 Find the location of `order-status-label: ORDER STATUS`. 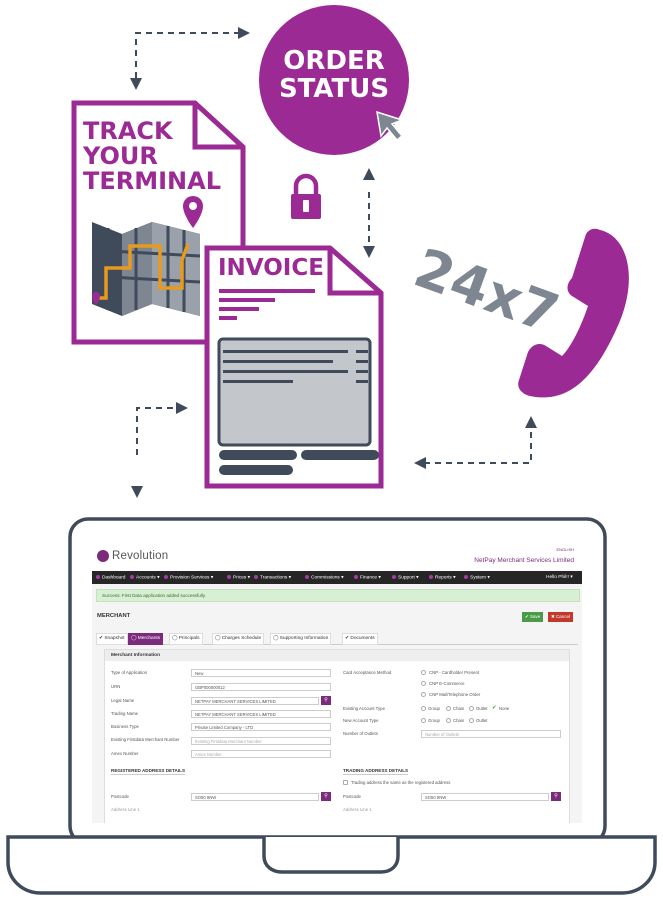

order-status-label: ORDER STATUS is located at coordinates (334, 75).